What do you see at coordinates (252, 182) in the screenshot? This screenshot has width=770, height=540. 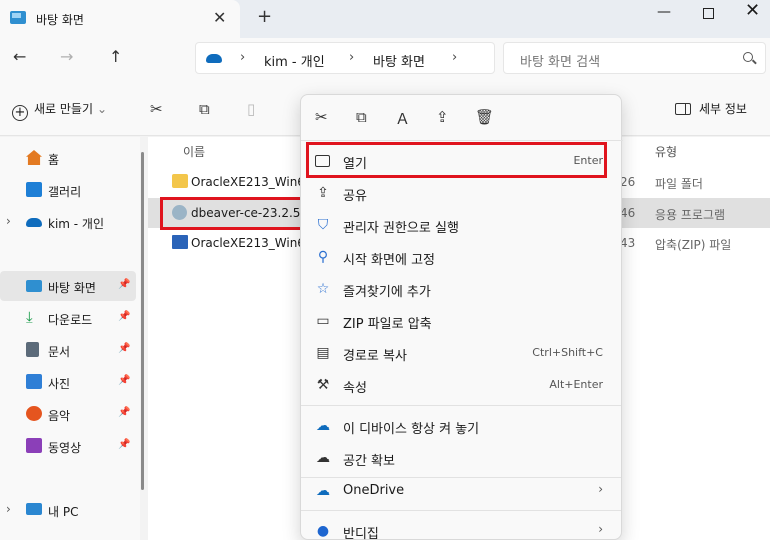 I see `file-name: OracleXE213_Win64` at bounding box center [252, 182].